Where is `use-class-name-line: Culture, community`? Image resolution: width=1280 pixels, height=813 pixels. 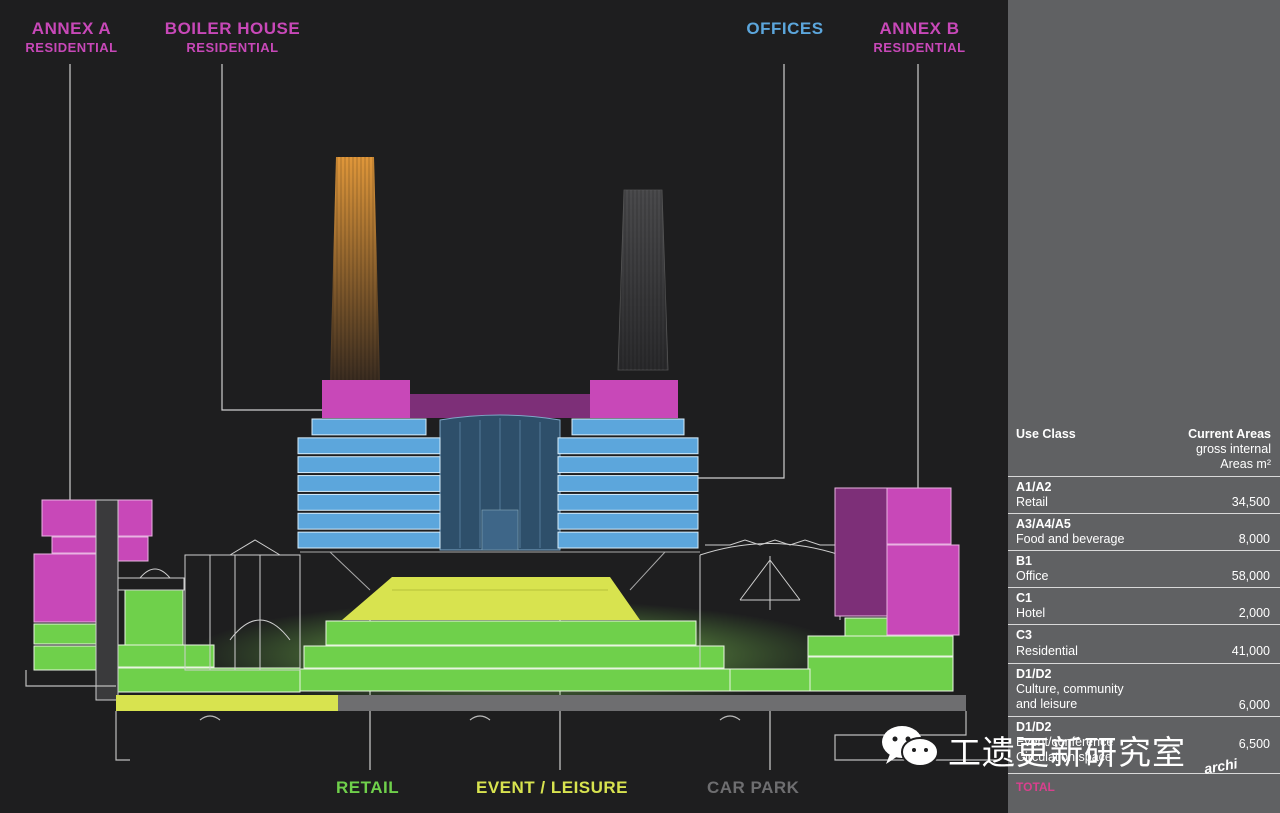
use-class-name-line: Culture, community is located at coordinates (1070, 689).